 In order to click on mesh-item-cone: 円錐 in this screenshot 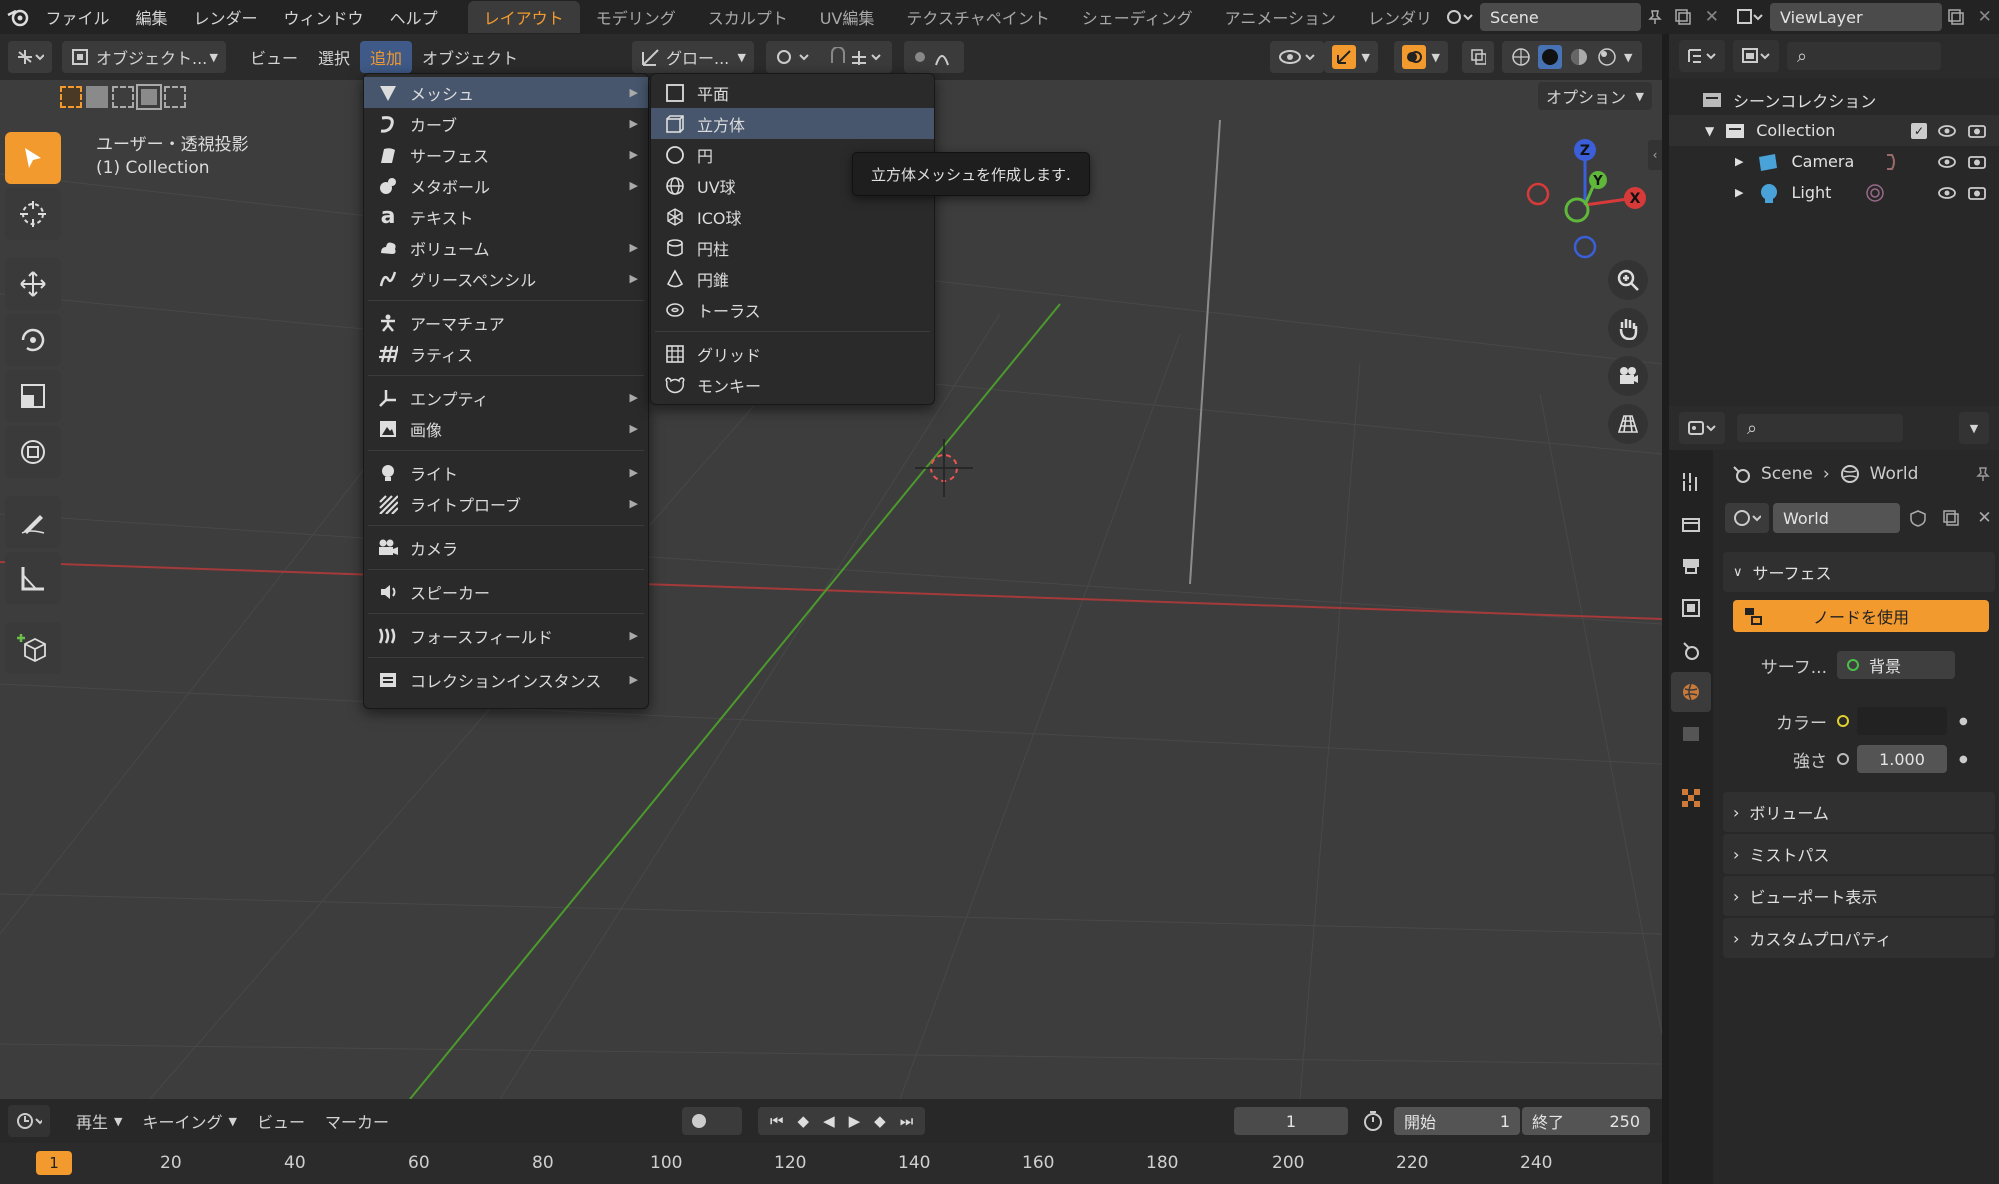, I will do `click(792, 278)`.